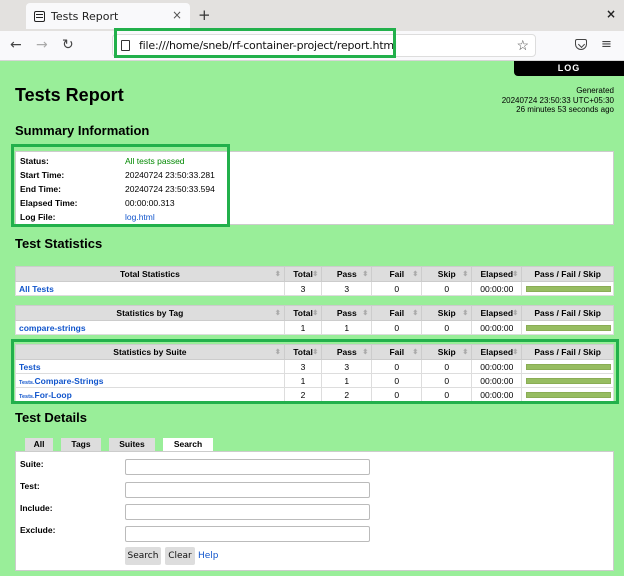 This screenshot has width=624, height=576. I want to click on url-highlight-box, so click(255, 43).